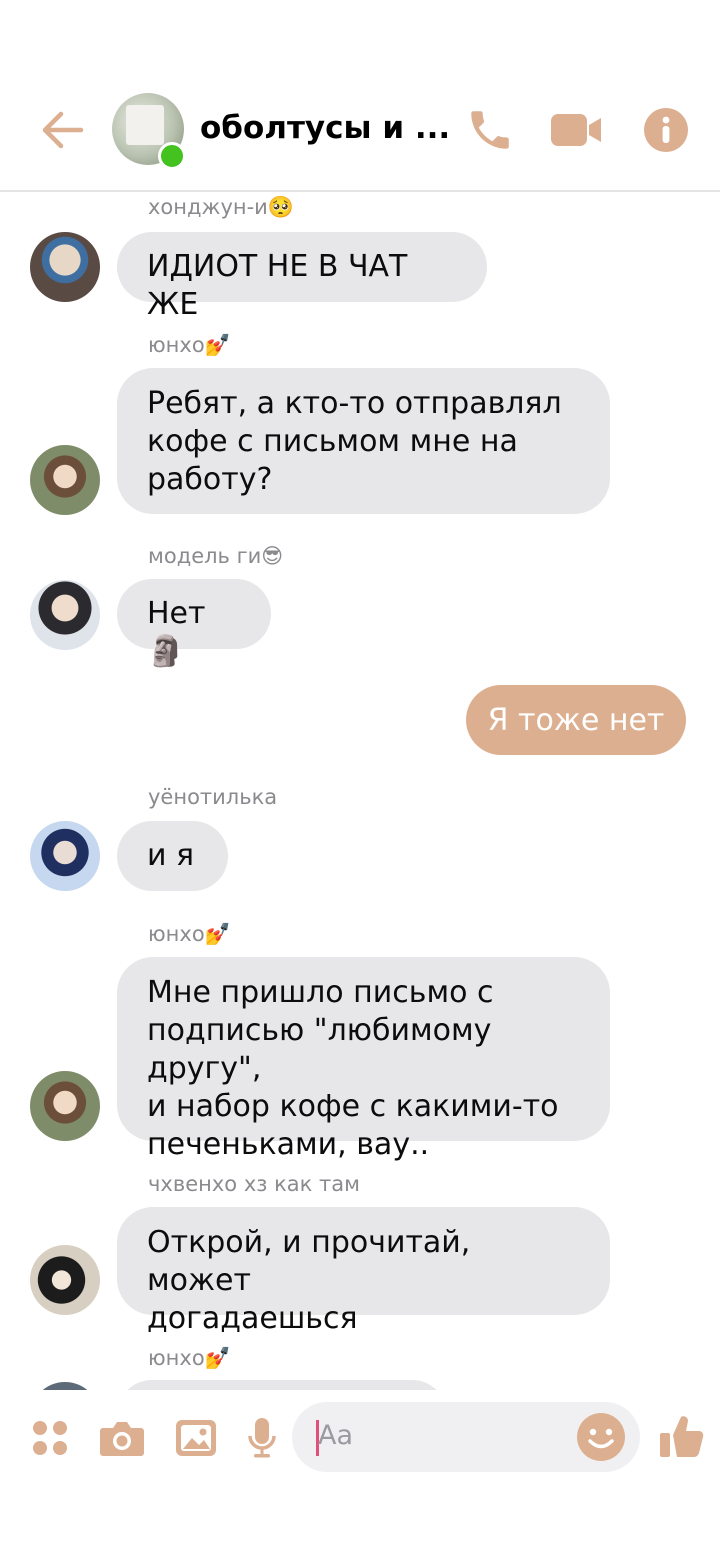 The width and height of the screenshot is (720, 1560). What do you see at coordinates (122, 1438) in the screenshot?
I see `camera-icon` at bounding box center [122, 1438].